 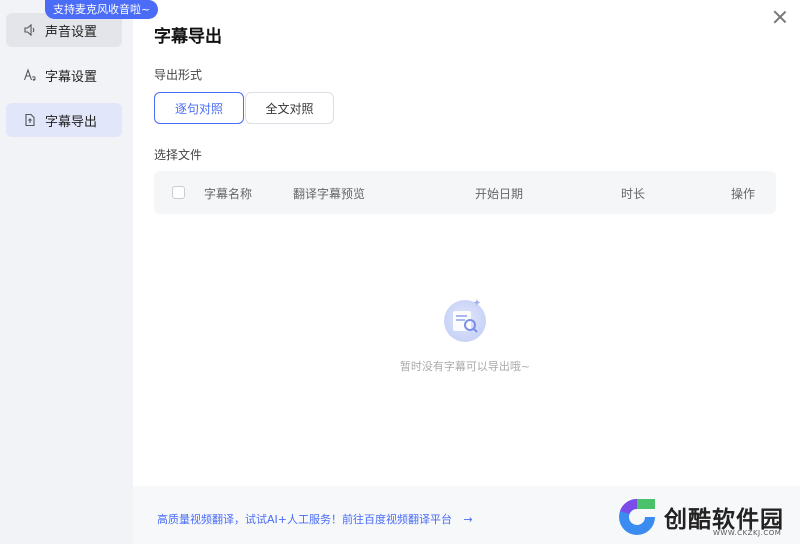 What do you see at coordinates (228, 194) in the screenshot?
I see `column-subtitle-name: 字幕名称` at bounding box center [228, 194].